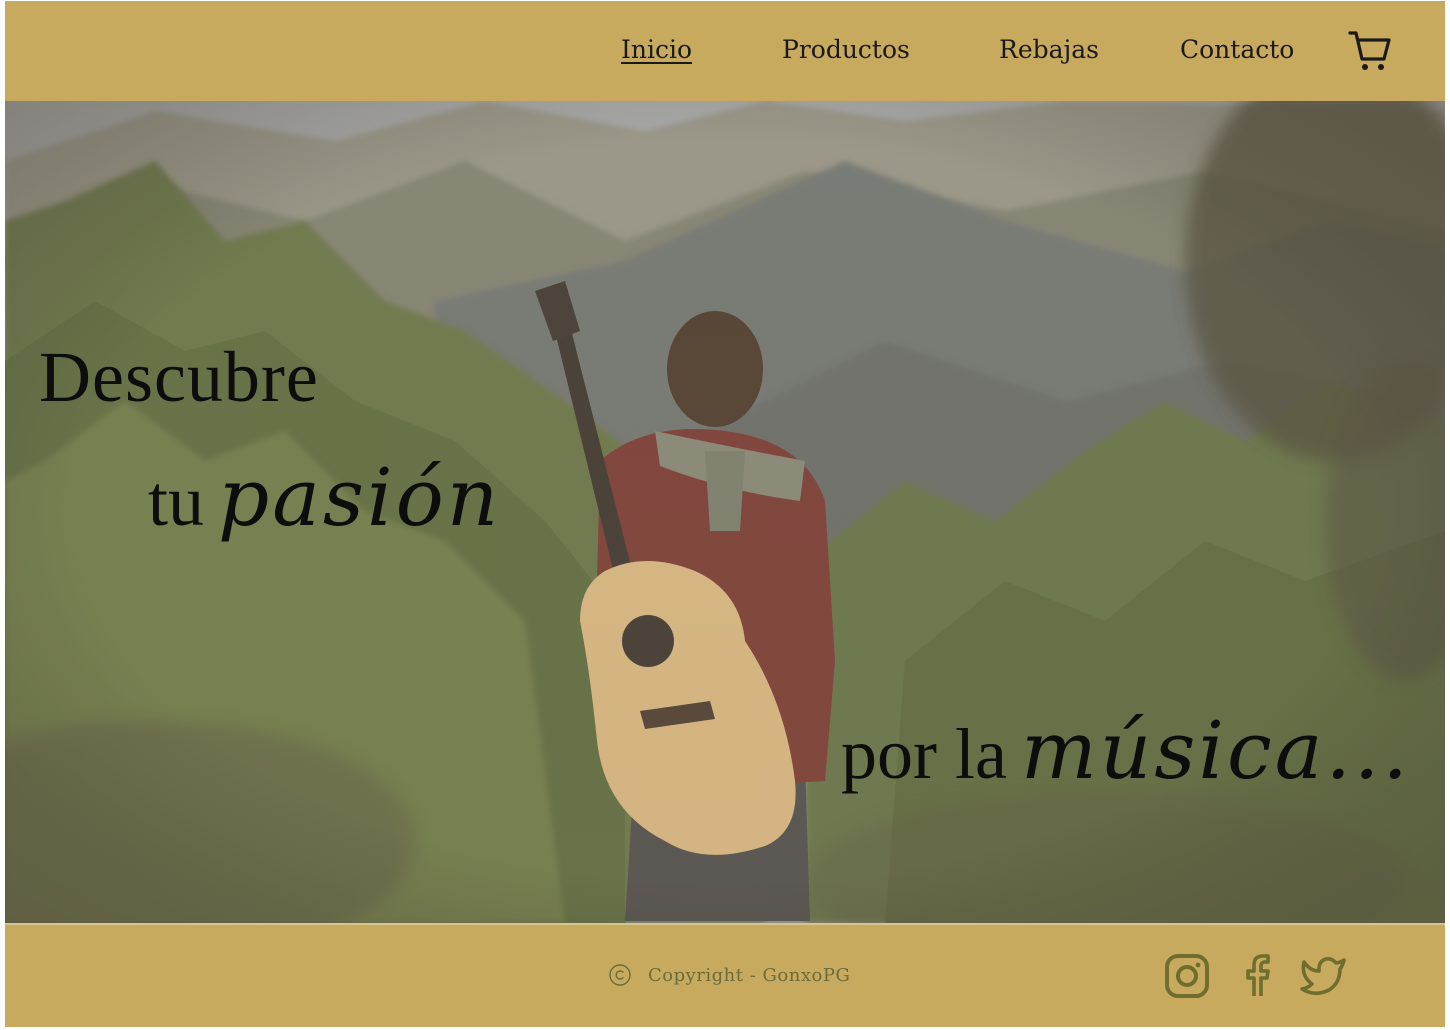 This screenshot has height=1030, width=1450. What do you see at coordinates (1257, 976) in the screenshot?
I see `facebook-icon` at bounding box center [1257, 976].